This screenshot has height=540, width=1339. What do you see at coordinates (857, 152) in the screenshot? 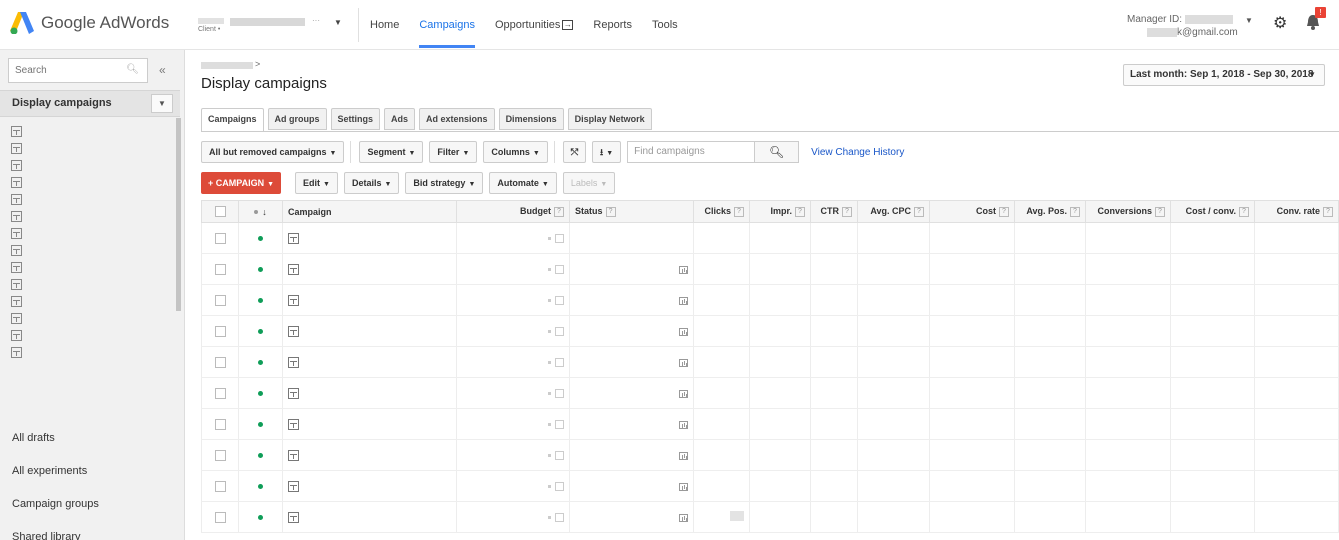
I see `view-change-history-link: View Change History` at bounding box center [857, 152].